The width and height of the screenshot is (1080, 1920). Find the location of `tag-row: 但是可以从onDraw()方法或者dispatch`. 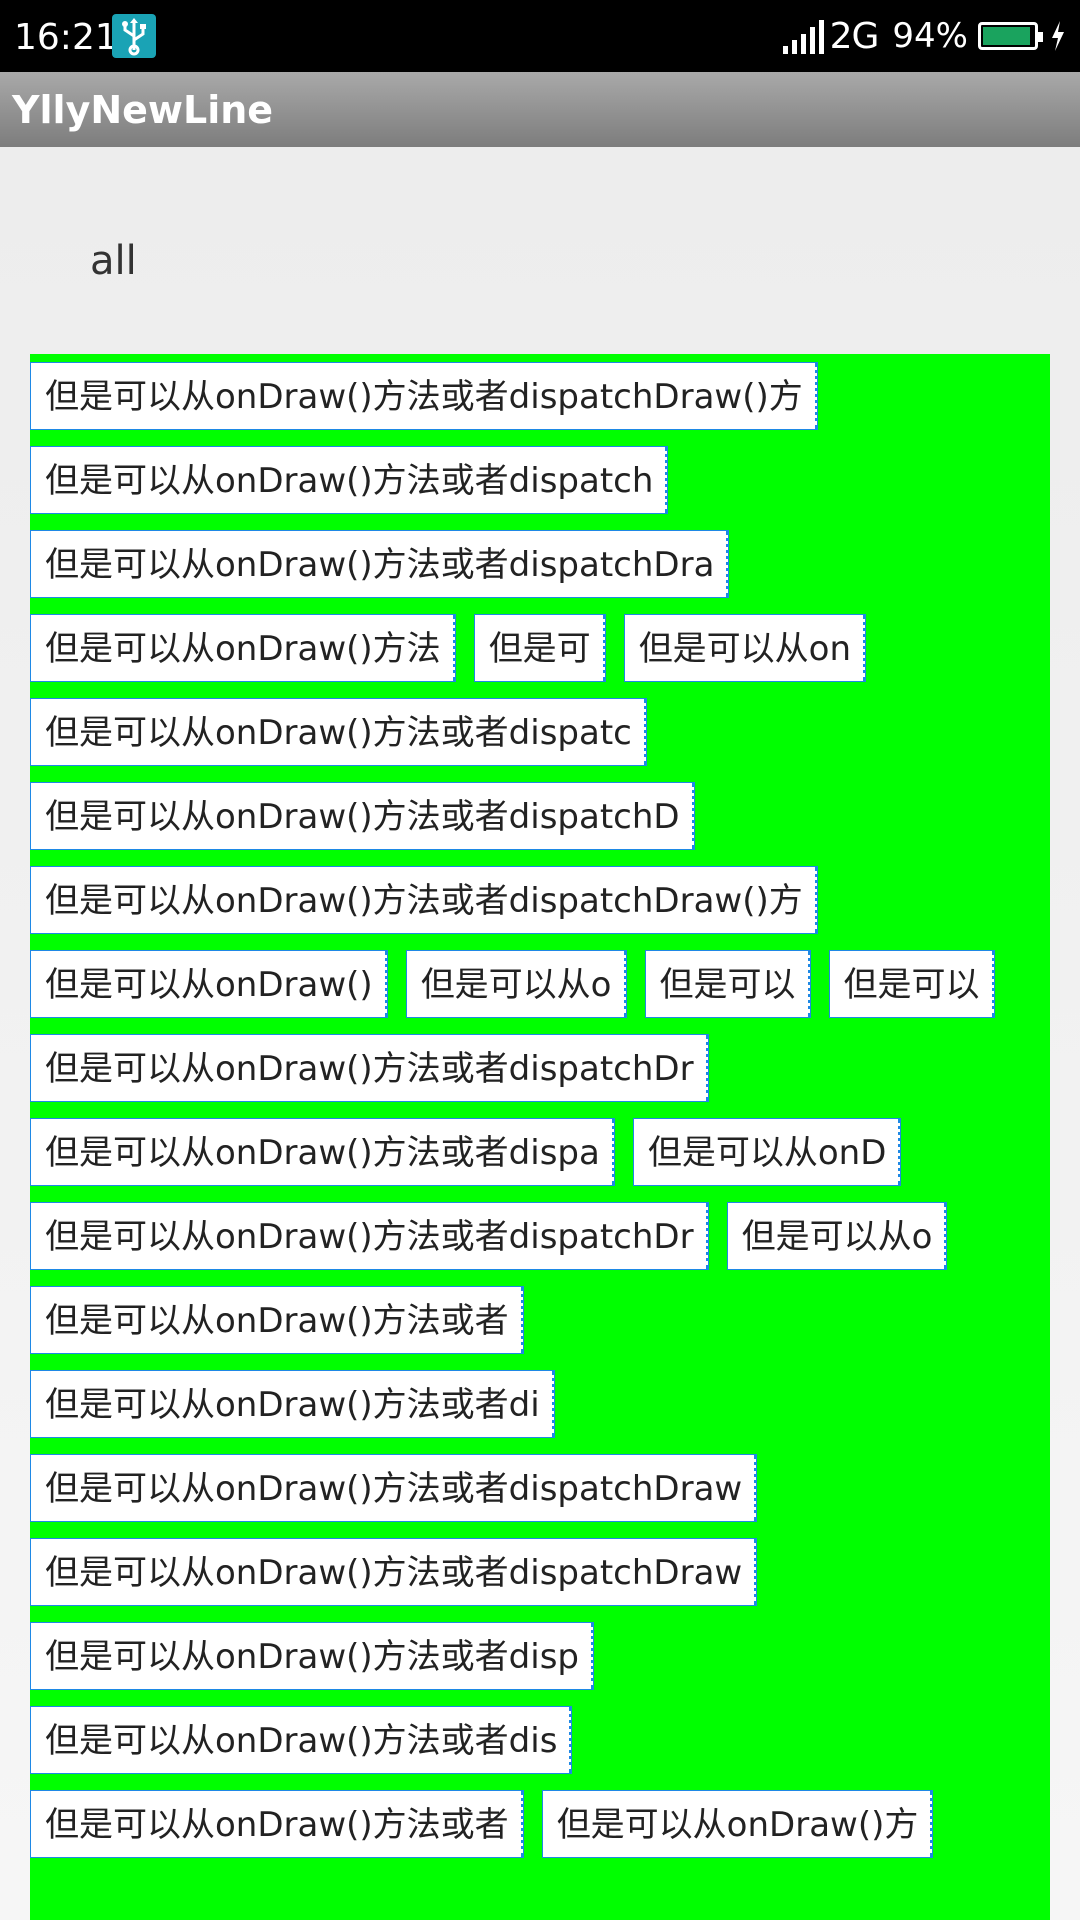

tag-row: 但是可以从onDraw()方法或者dispatch is located at coordinates (540, 481).